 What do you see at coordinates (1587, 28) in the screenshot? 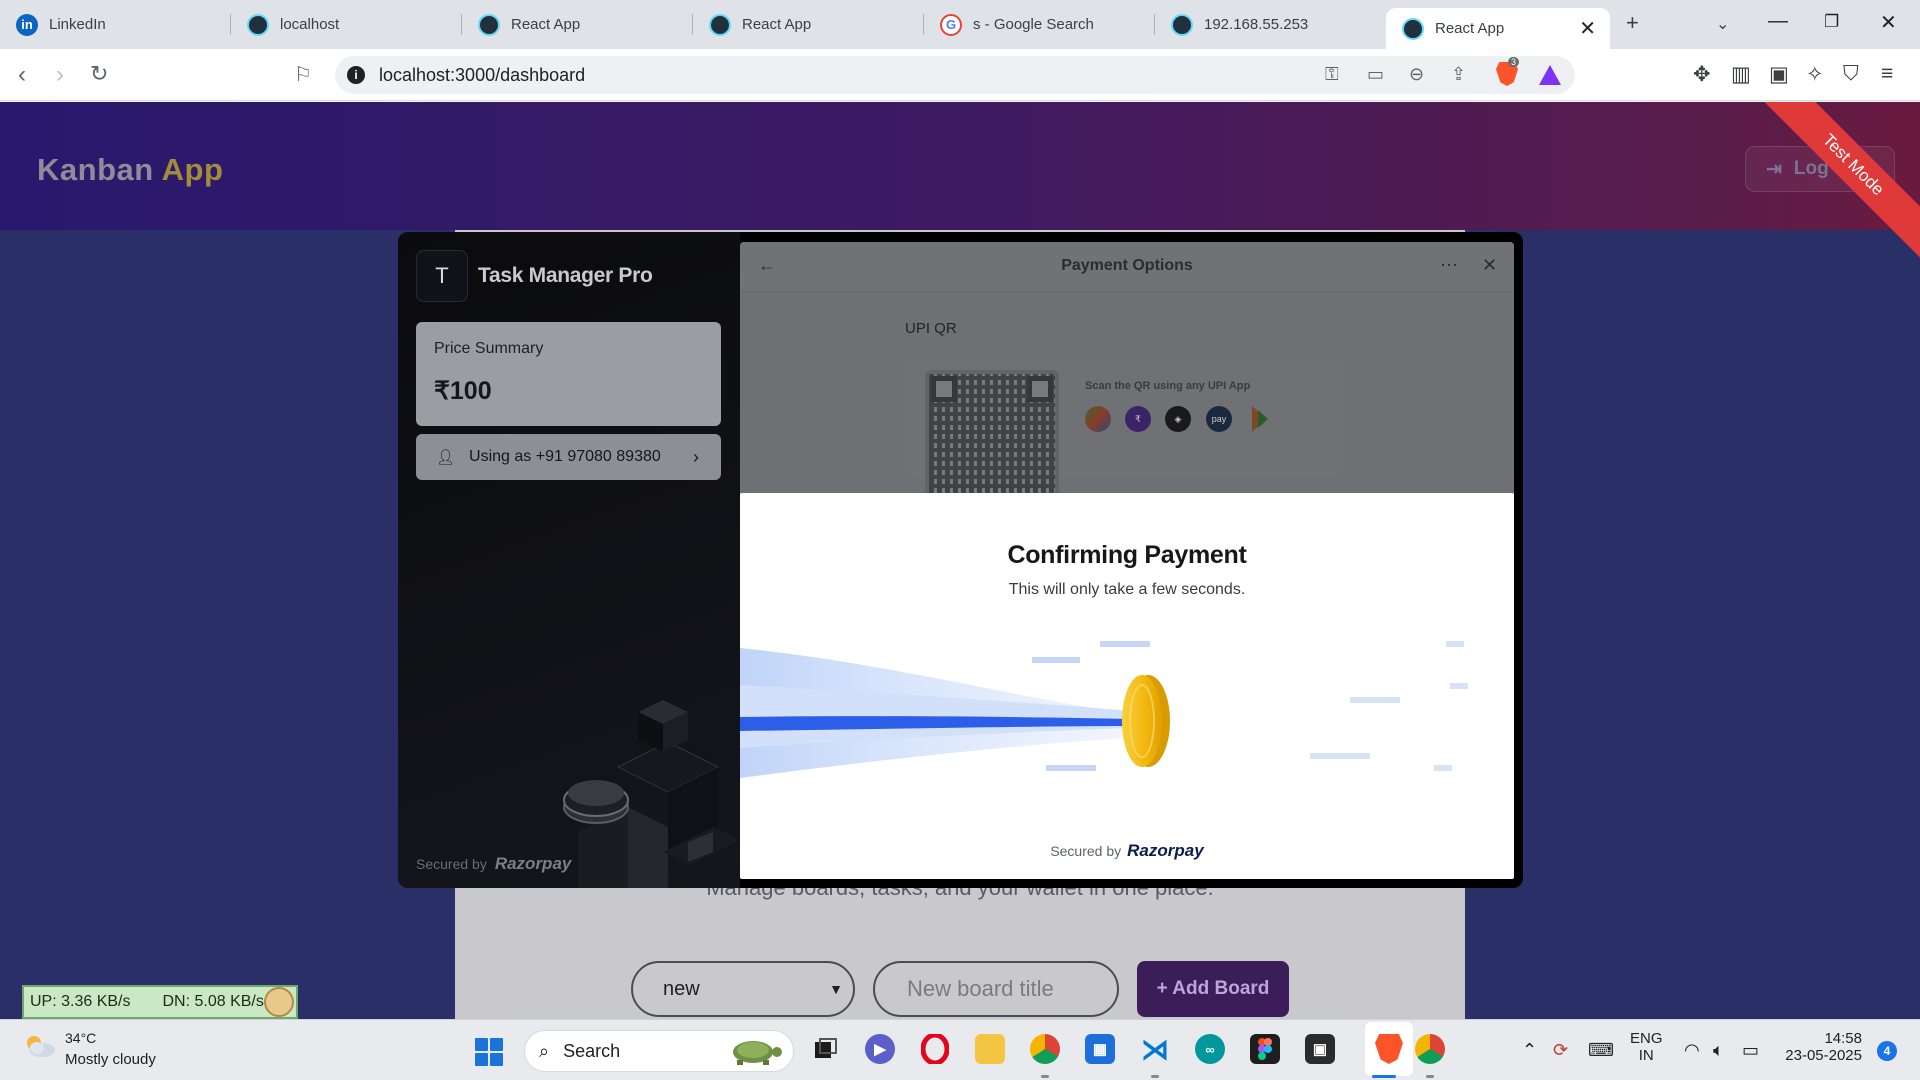
I see `close-tab-icon: ✕` at bounding box center [1587, 28].